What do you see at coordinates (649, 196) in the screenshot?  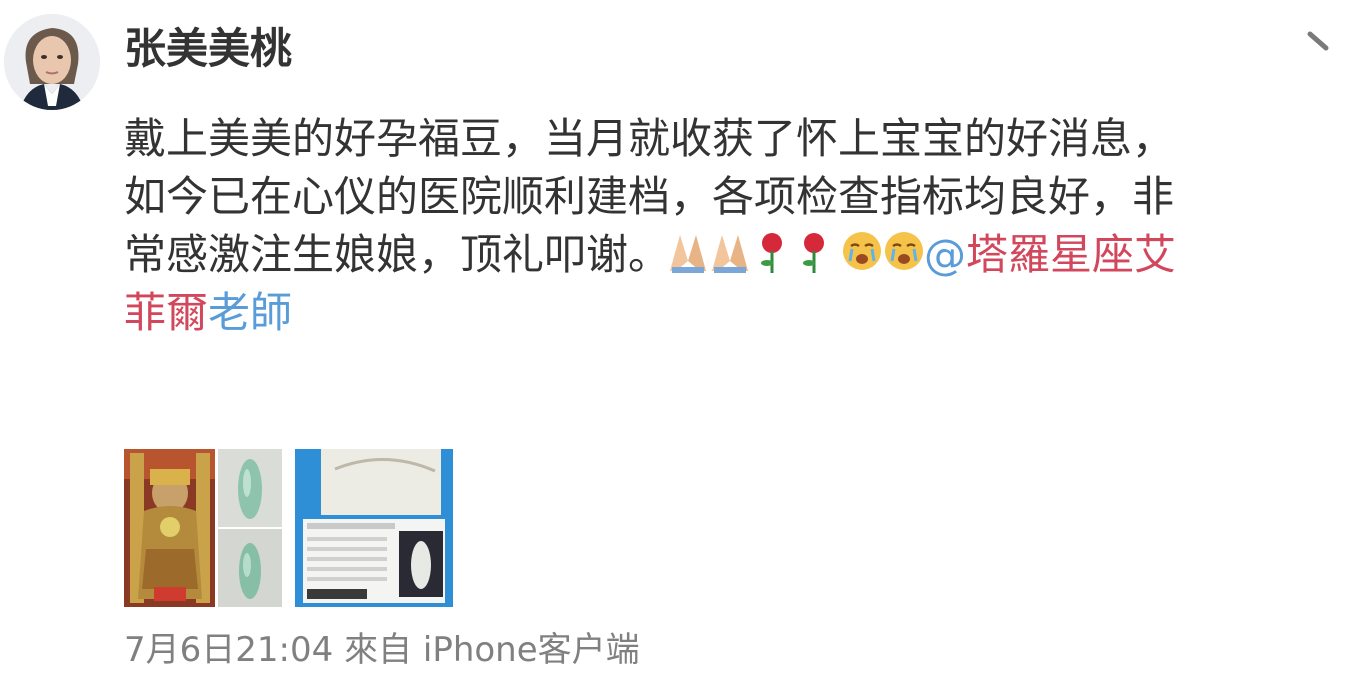 I see `post-text-line: 如今已在心仪的医院顺利建档，各项检查指标均良好，非` at bounding box center [649, 196].